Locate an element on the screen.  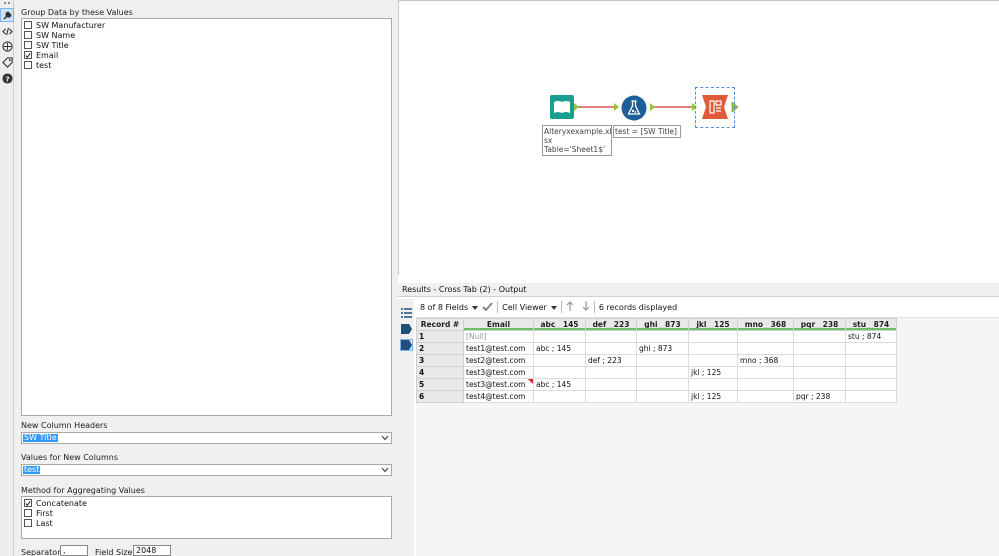
method-option-row: Last is located at coordinates (206, 523).